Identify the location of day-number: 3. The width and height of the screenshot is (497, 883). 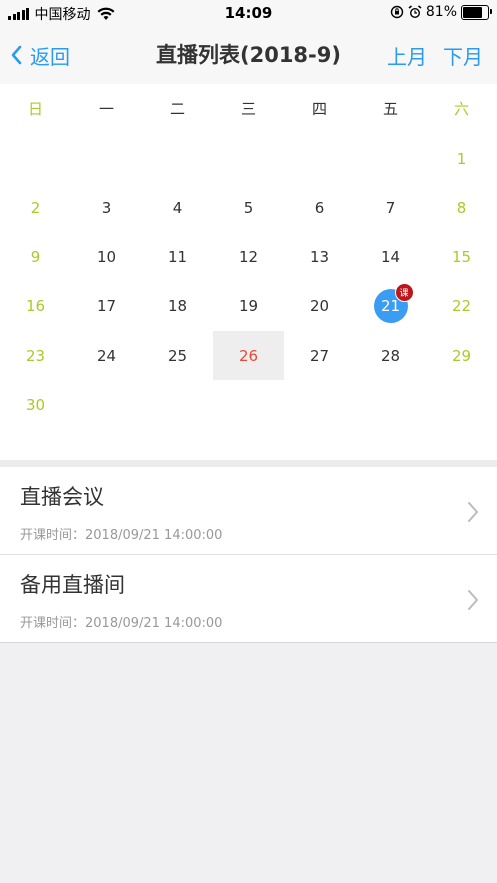
(107, 208).